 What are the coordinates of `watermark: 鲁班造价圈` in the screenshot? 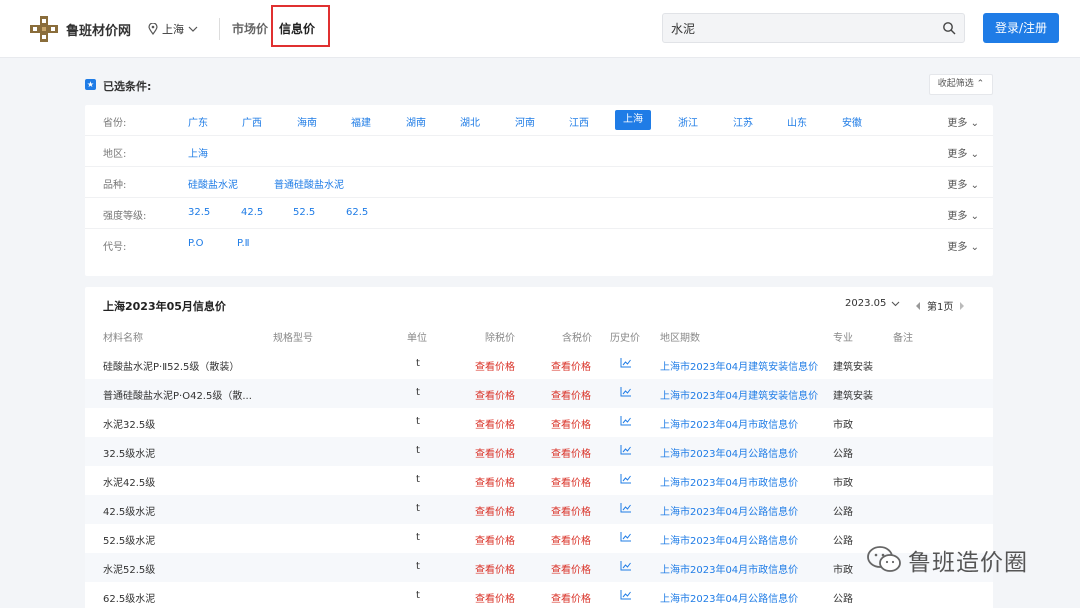 It's located at (956, 560).